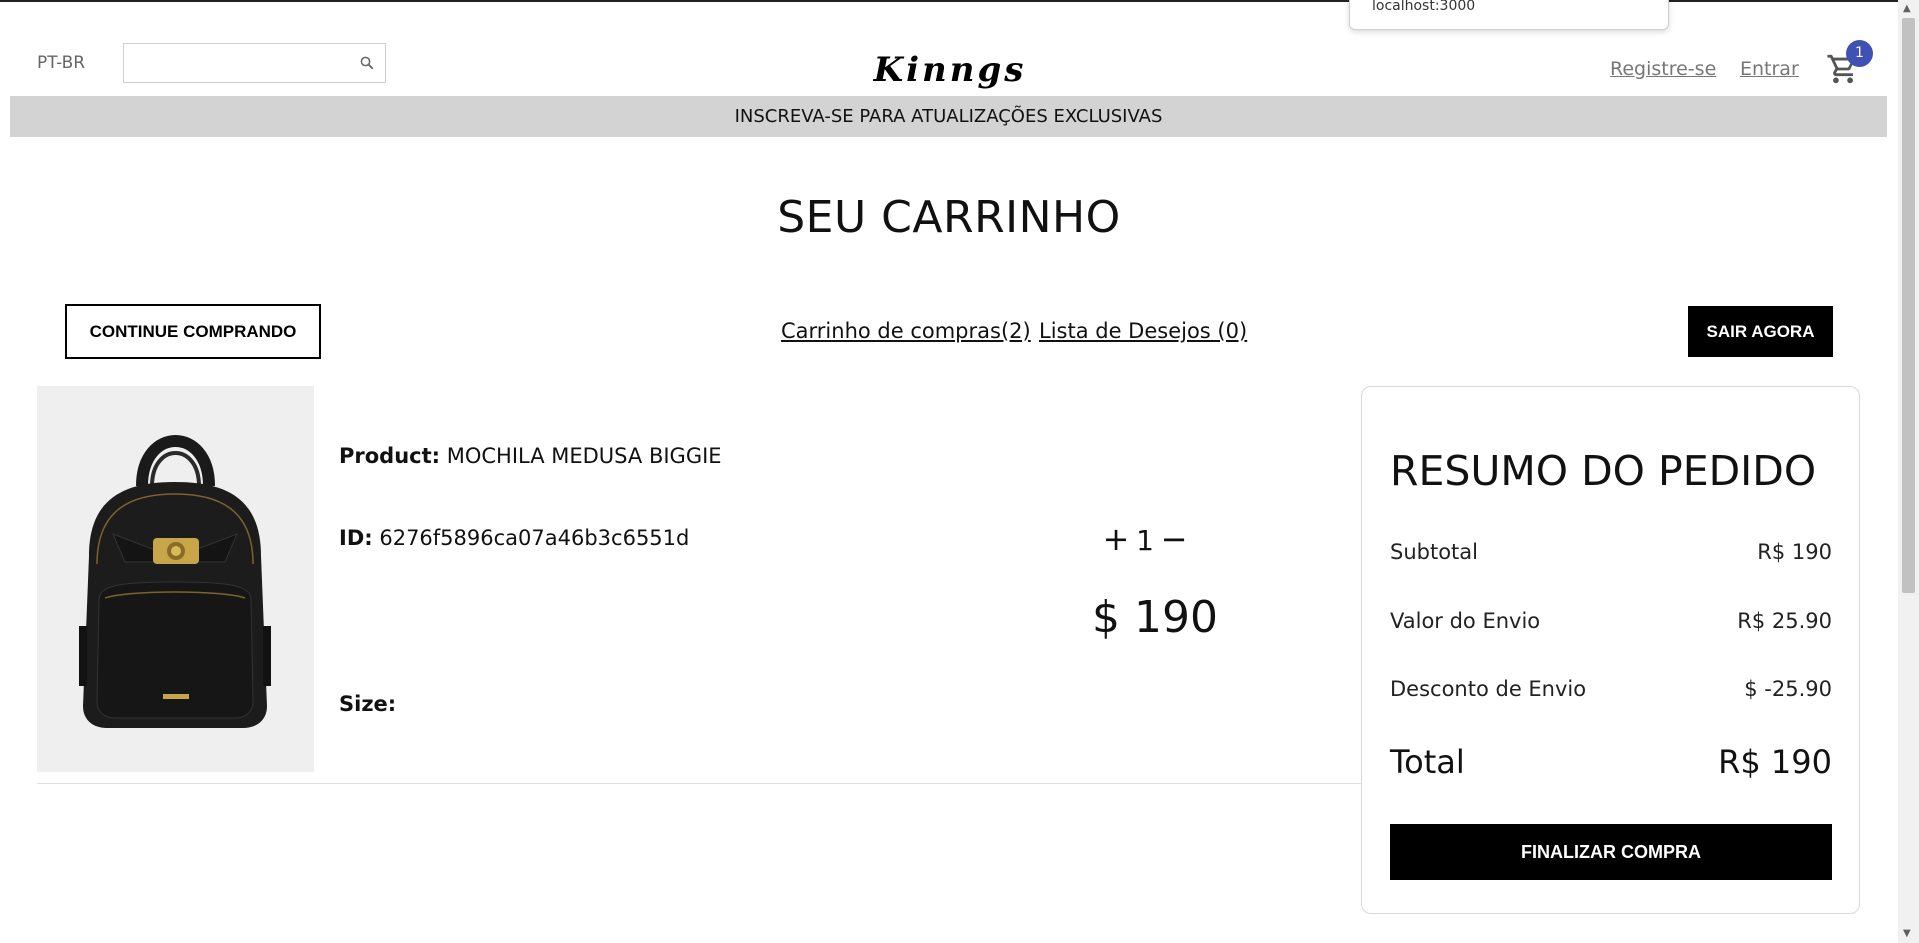 The width and height of the screenshot is (1919, 943). Describe the element at coordinates (1424, 7) in the screenshot. I see `url-tooltip-text: localhost:3000` at that location.